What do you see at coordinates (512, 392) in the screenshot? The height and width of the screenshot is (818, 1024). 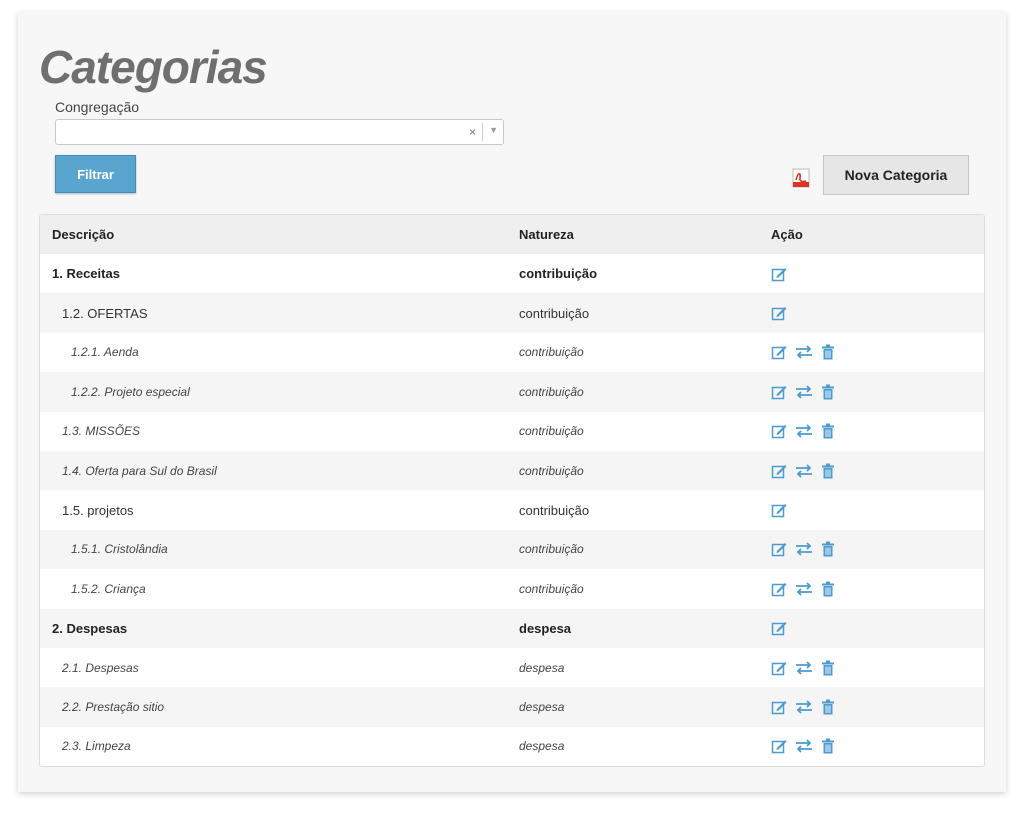 I see `table-row: 1.2.2. Projeto especial contribuição` at bounding box center [512, 392].